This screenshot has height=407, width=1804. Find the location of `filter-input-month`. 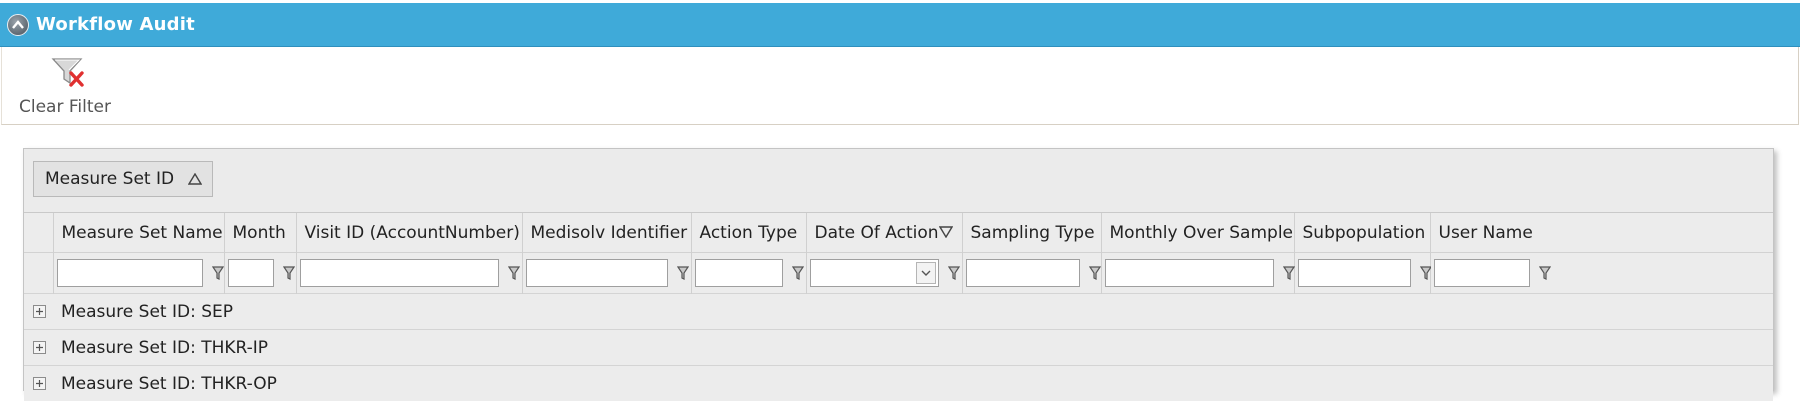

filter-input-month is located at coordinates (250, 273).